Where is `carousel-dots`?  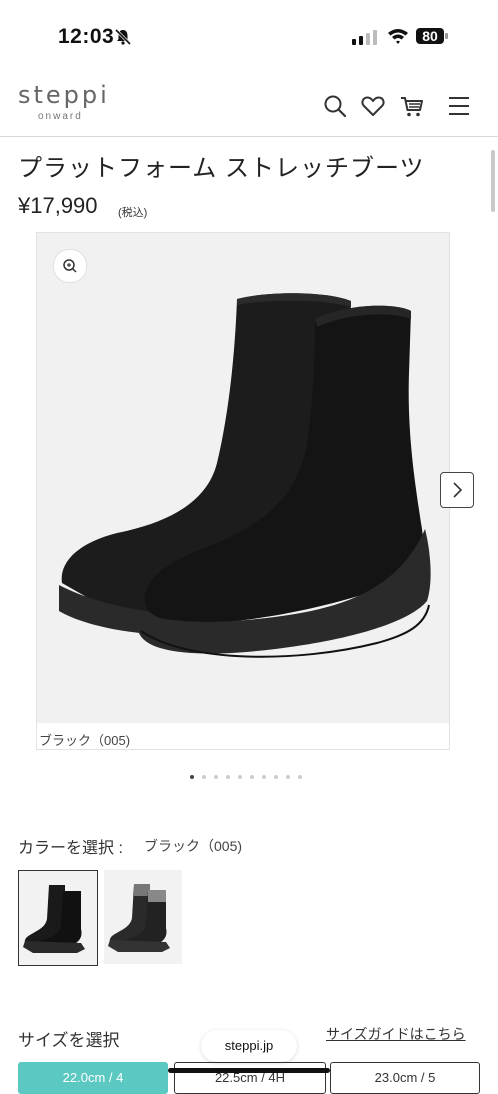
carousel-dots is located at coordinates (250, 777).